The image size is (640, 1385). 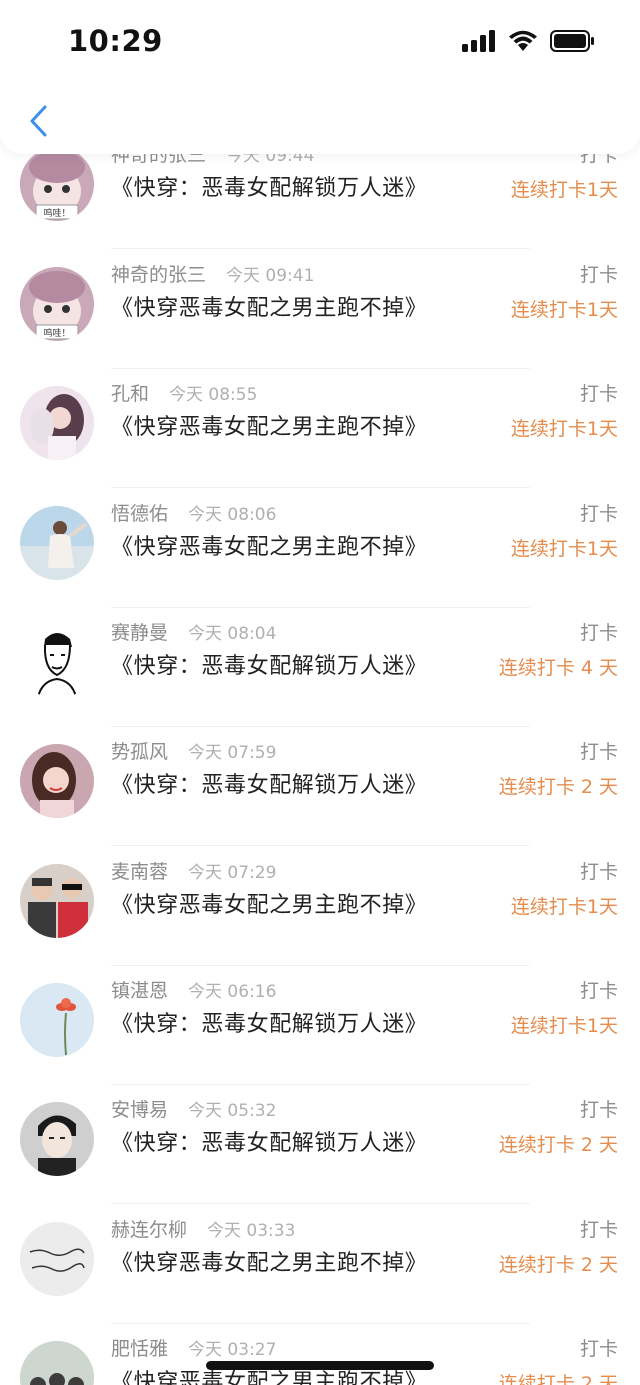 I want to click on name-line: 神奇的张三 今天 09:41, so click(x=212, y=273).